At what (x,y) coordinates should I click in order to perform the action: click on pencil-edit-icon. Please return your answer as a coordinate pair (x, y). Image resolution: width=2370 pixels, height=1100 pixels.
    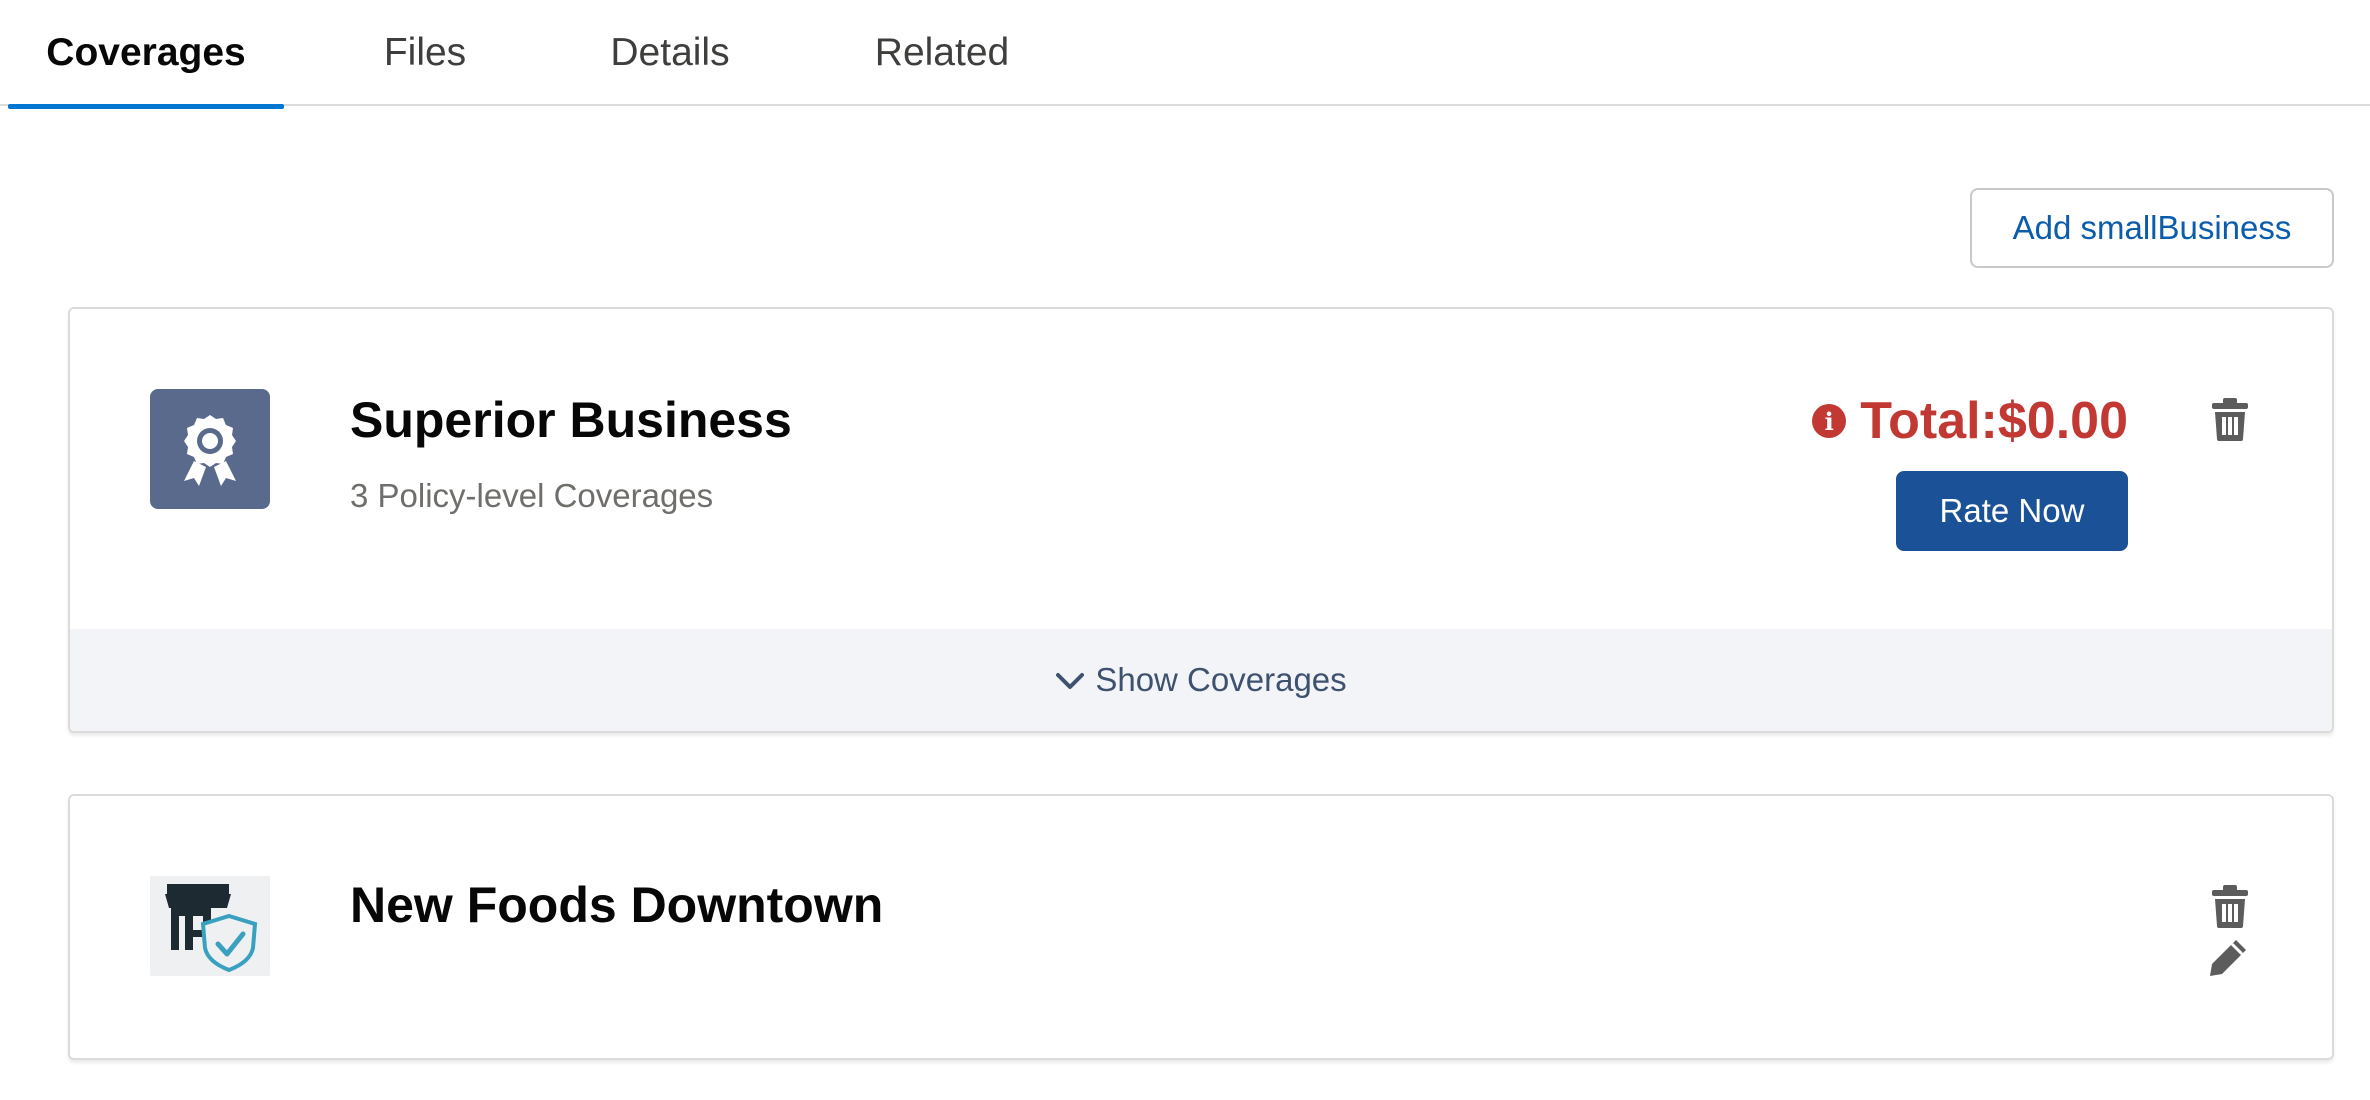
    Looking at the image, I should click on (2229, 957).